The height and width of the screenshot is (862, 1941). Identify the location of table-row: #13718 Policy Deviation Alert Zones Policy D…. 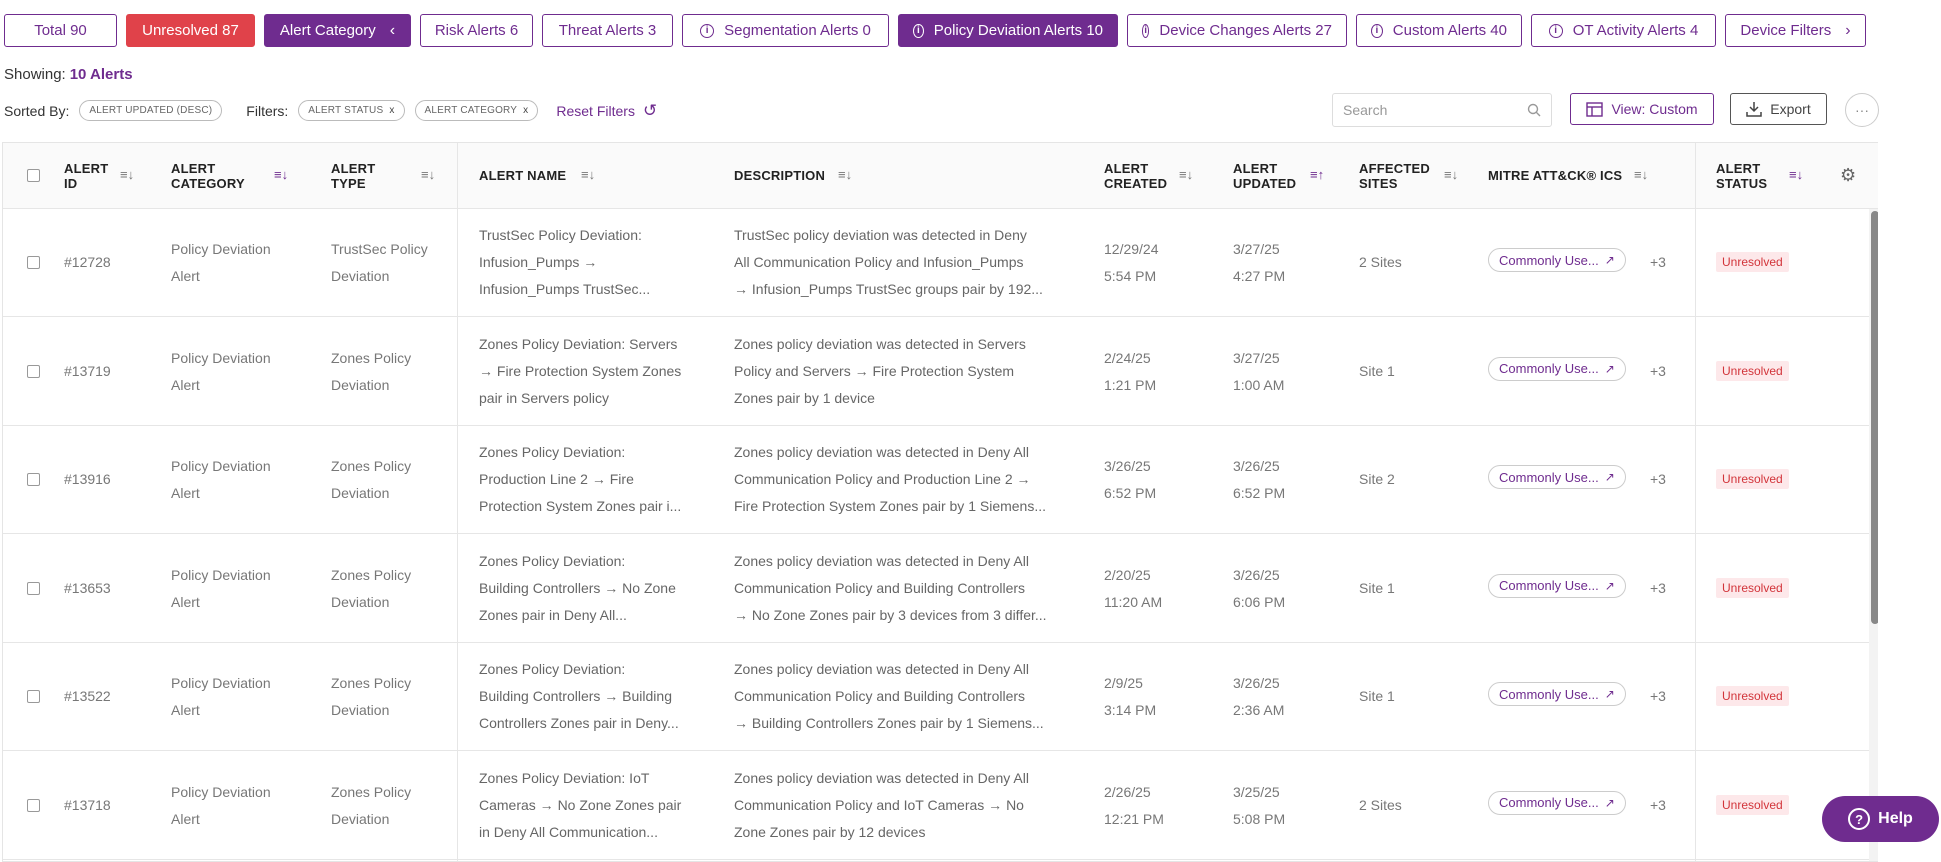
(936, 806).